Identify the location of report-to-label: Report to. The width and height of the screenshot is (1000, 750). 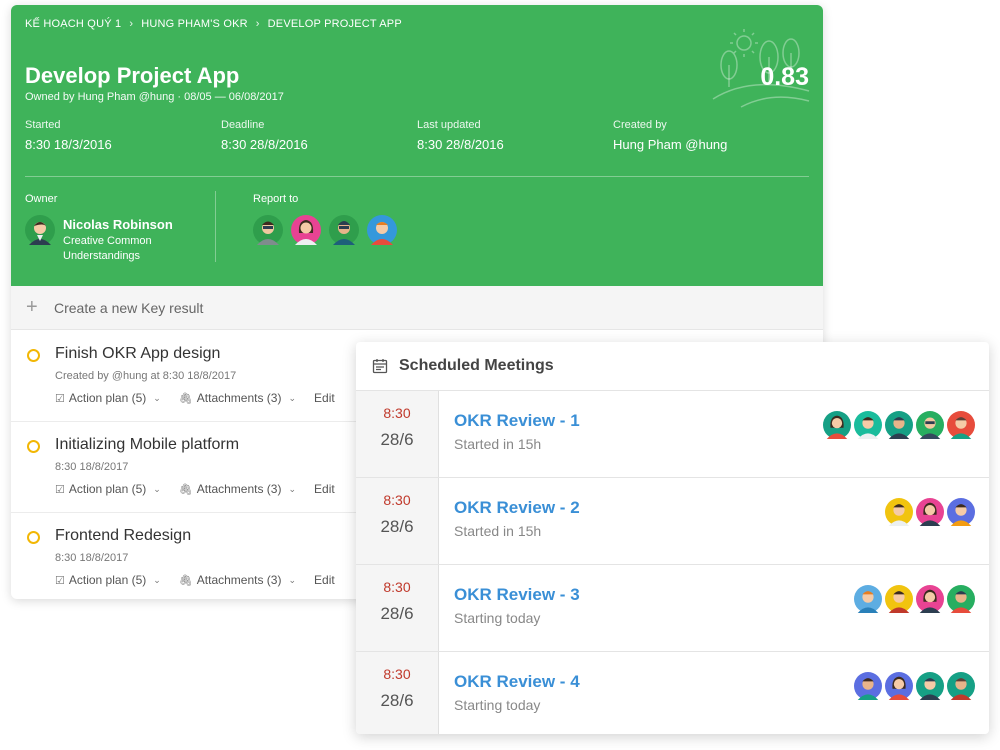
(276, 199).